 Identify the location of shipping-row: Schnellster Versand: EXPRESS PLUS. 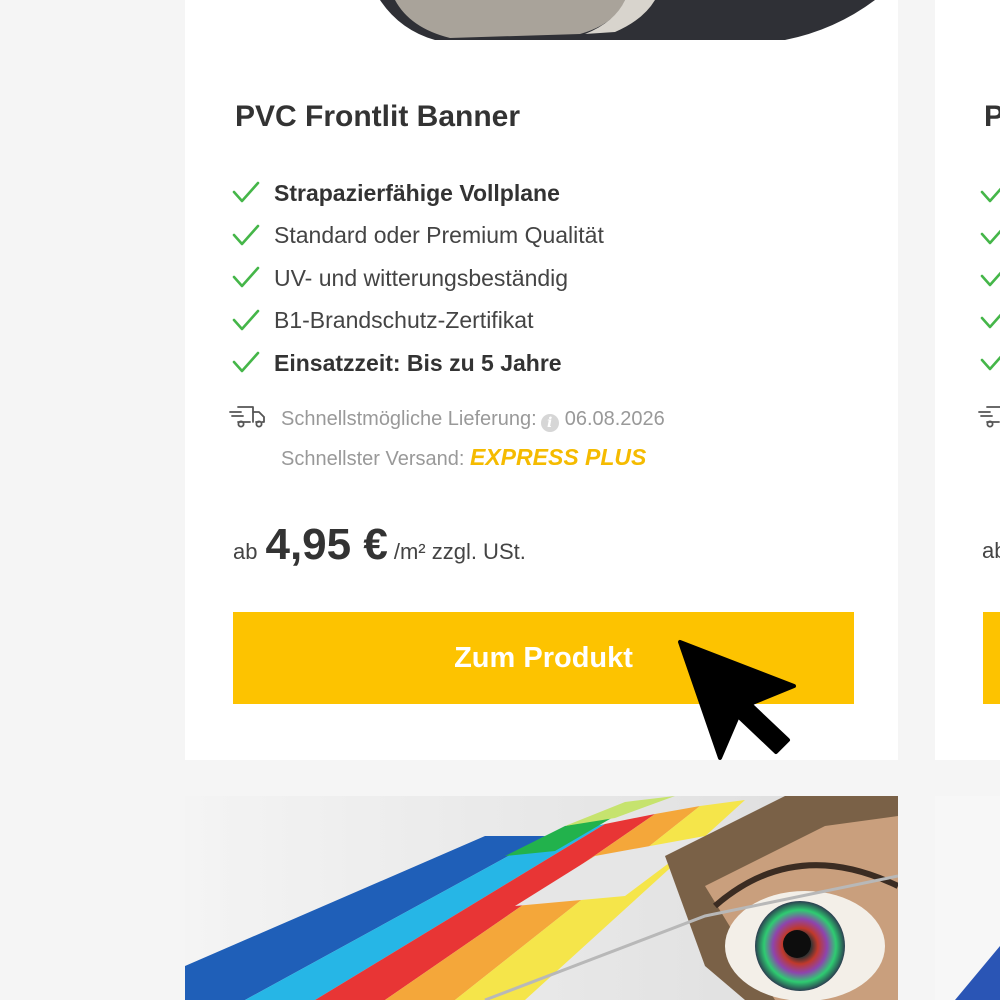
(463, 457).